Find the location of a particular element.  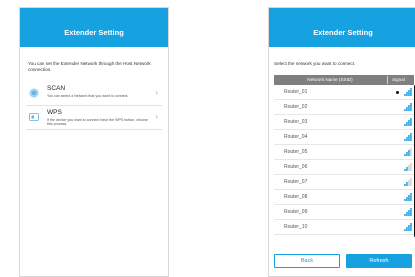

back-button: Back is located at coordinates (307, 261).